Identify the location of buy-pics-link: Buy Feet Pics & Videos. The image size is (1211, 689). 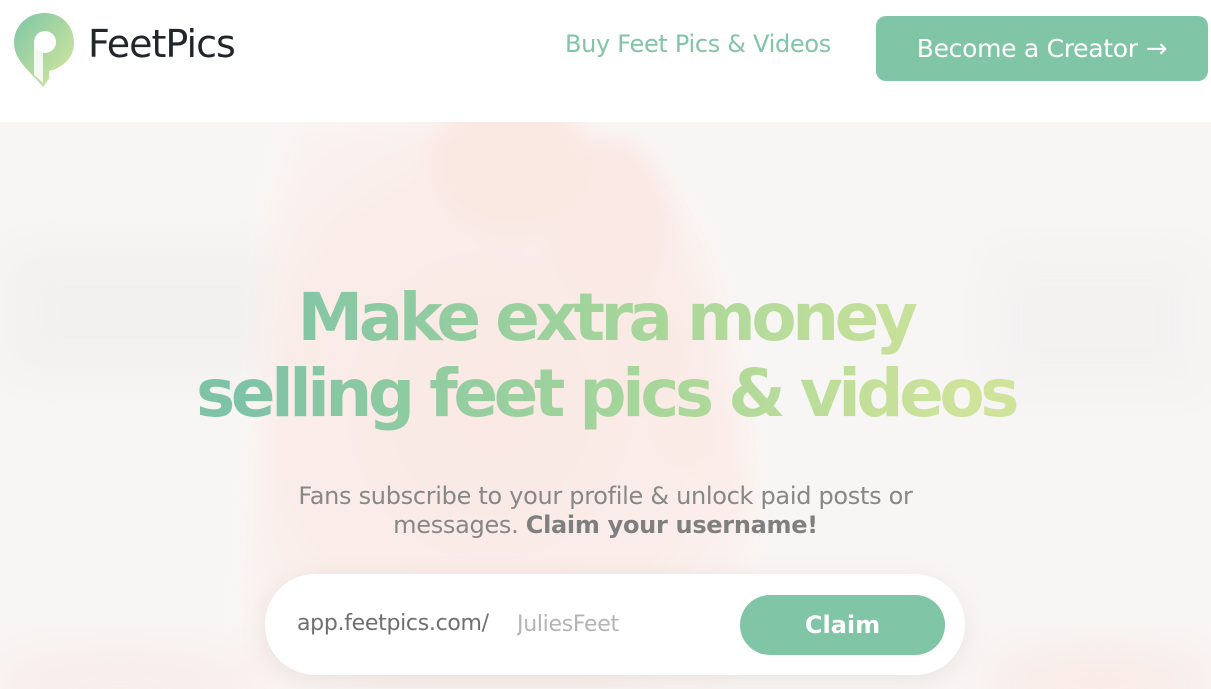
(698, 44).